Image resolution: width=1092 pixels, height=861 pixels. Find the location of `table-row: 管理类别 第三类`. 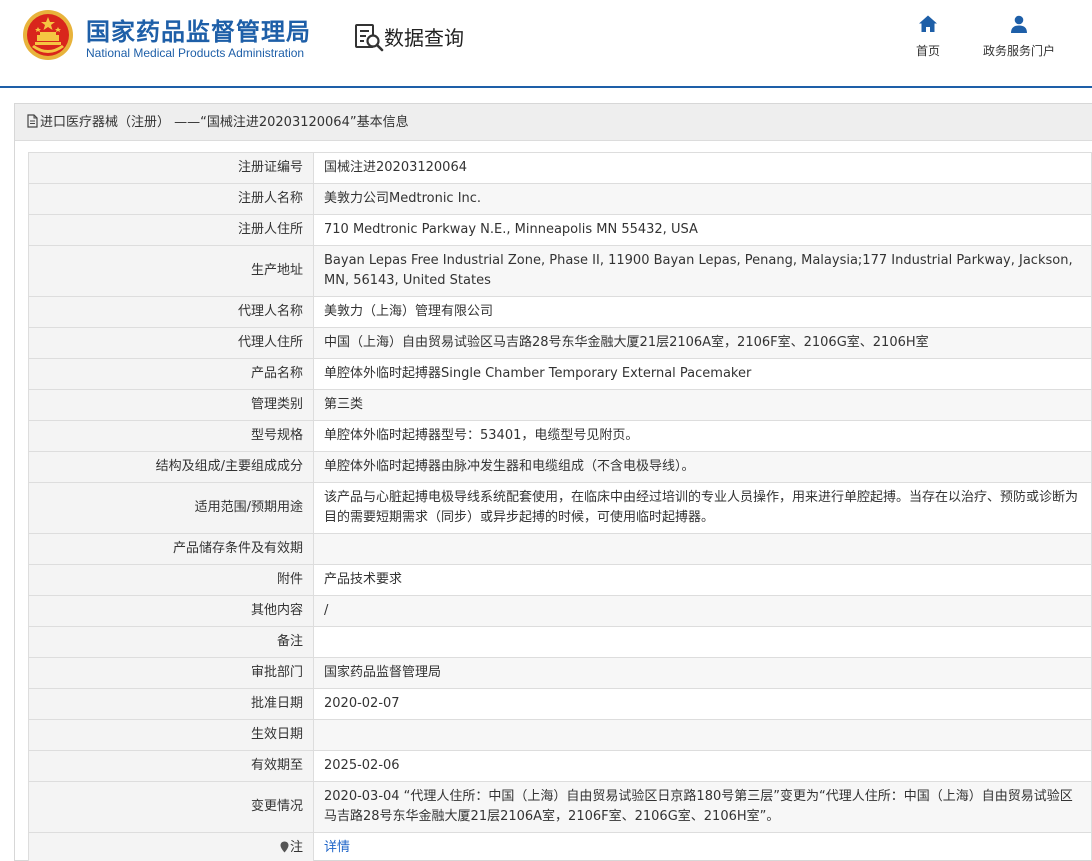

table-row: 管理类别 第三类 is located at coordinates (560, 405).